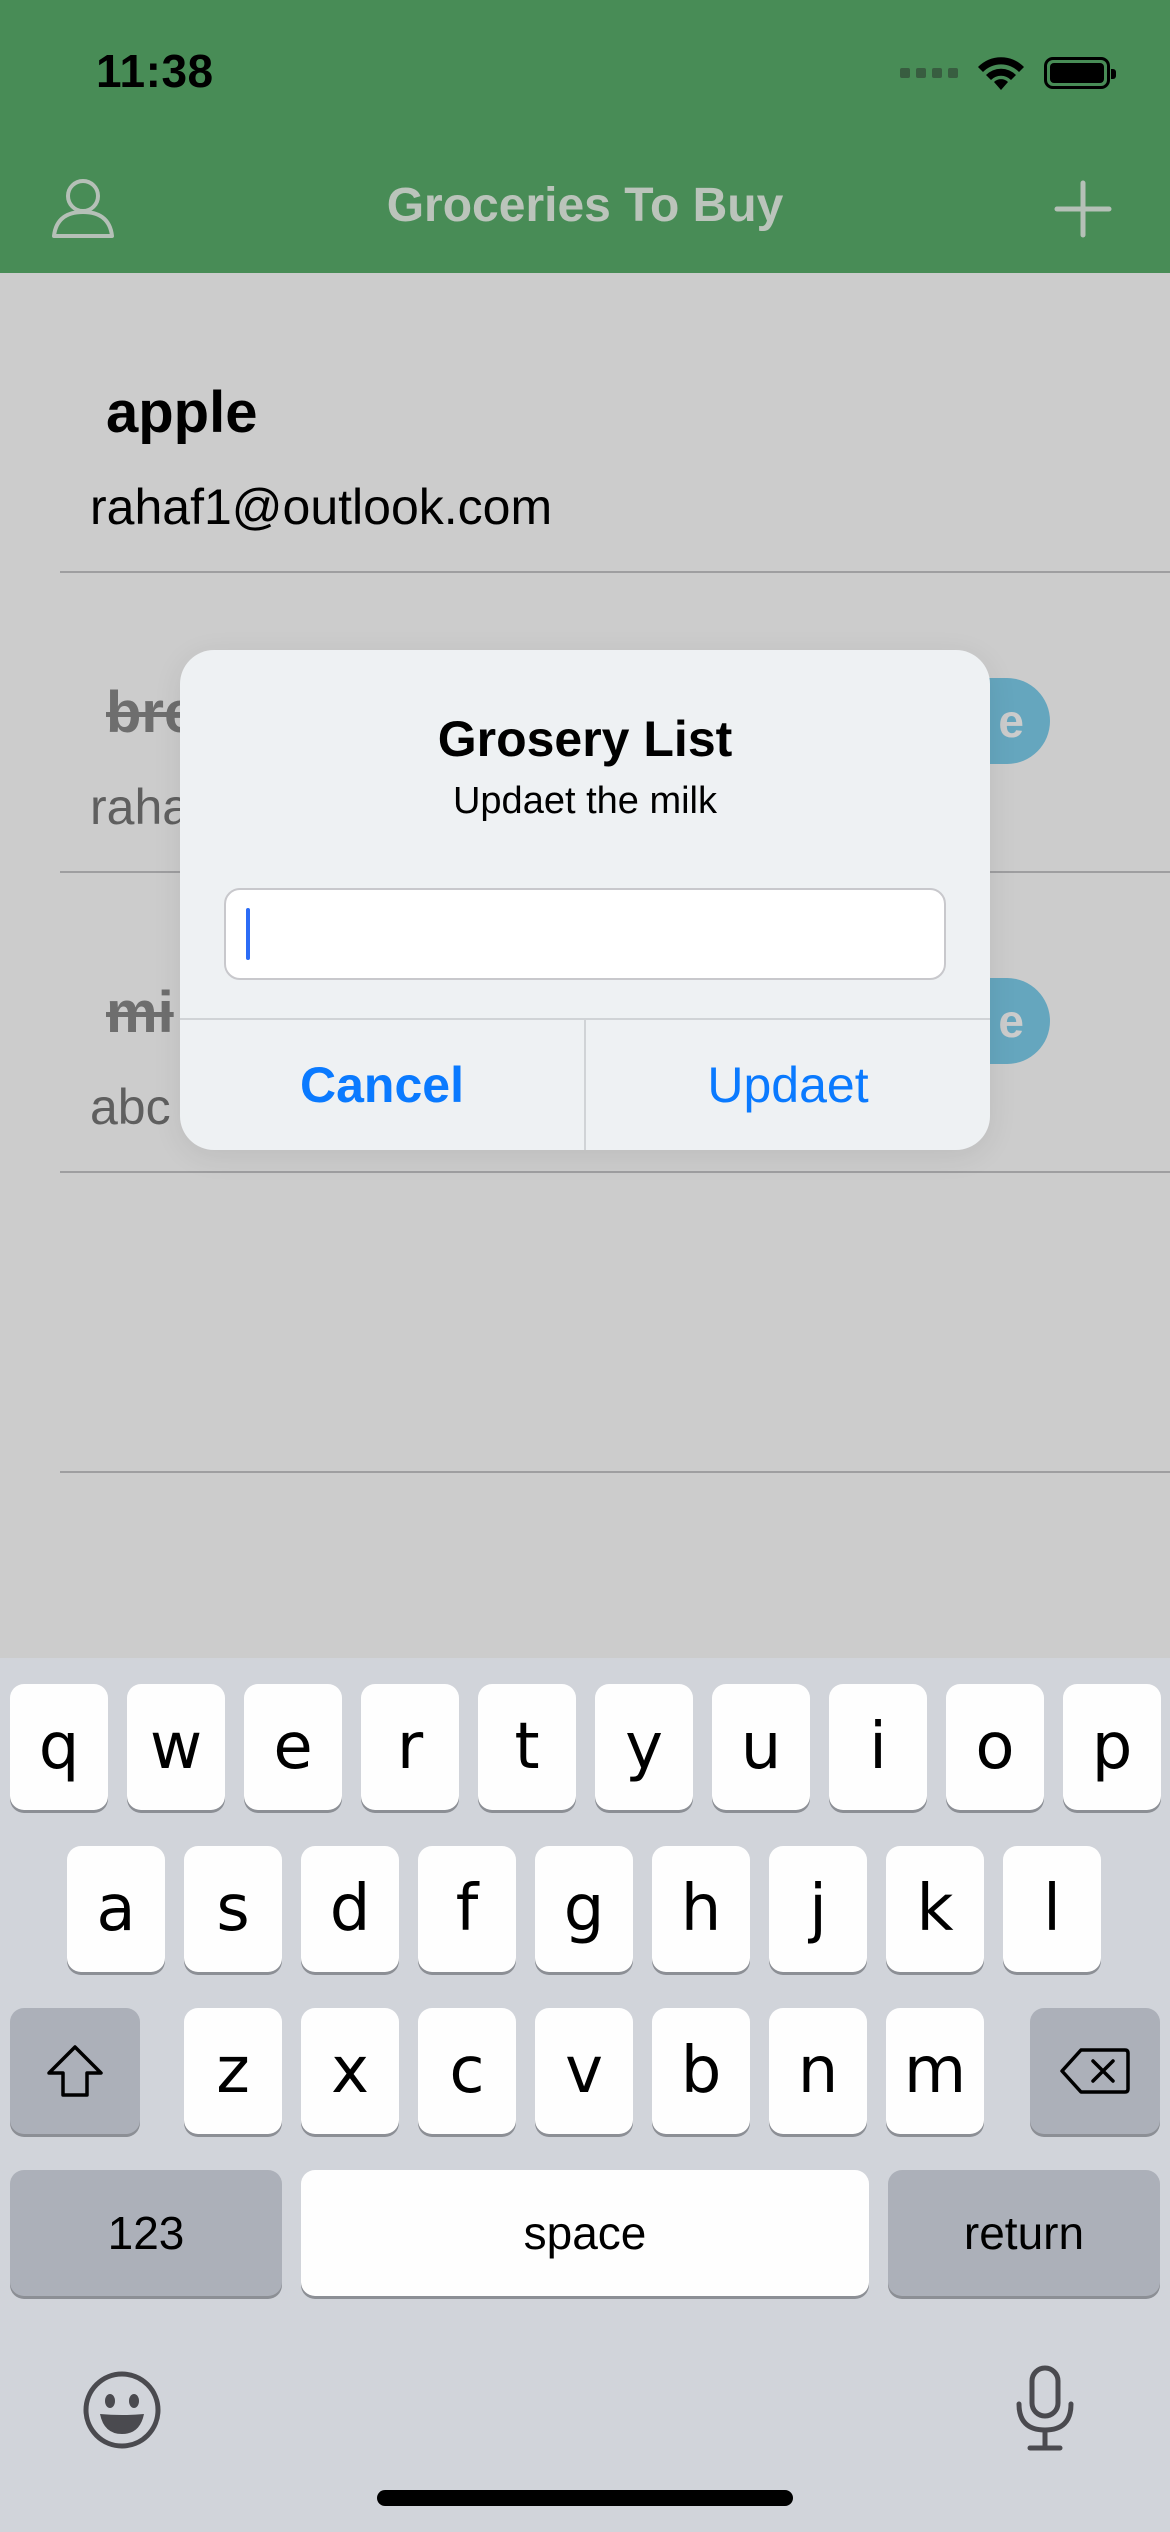  What do you see at coordinates (1052, 1909) in the screenshot?
I see `key-l: l` at bounding box center [1052, 1909].